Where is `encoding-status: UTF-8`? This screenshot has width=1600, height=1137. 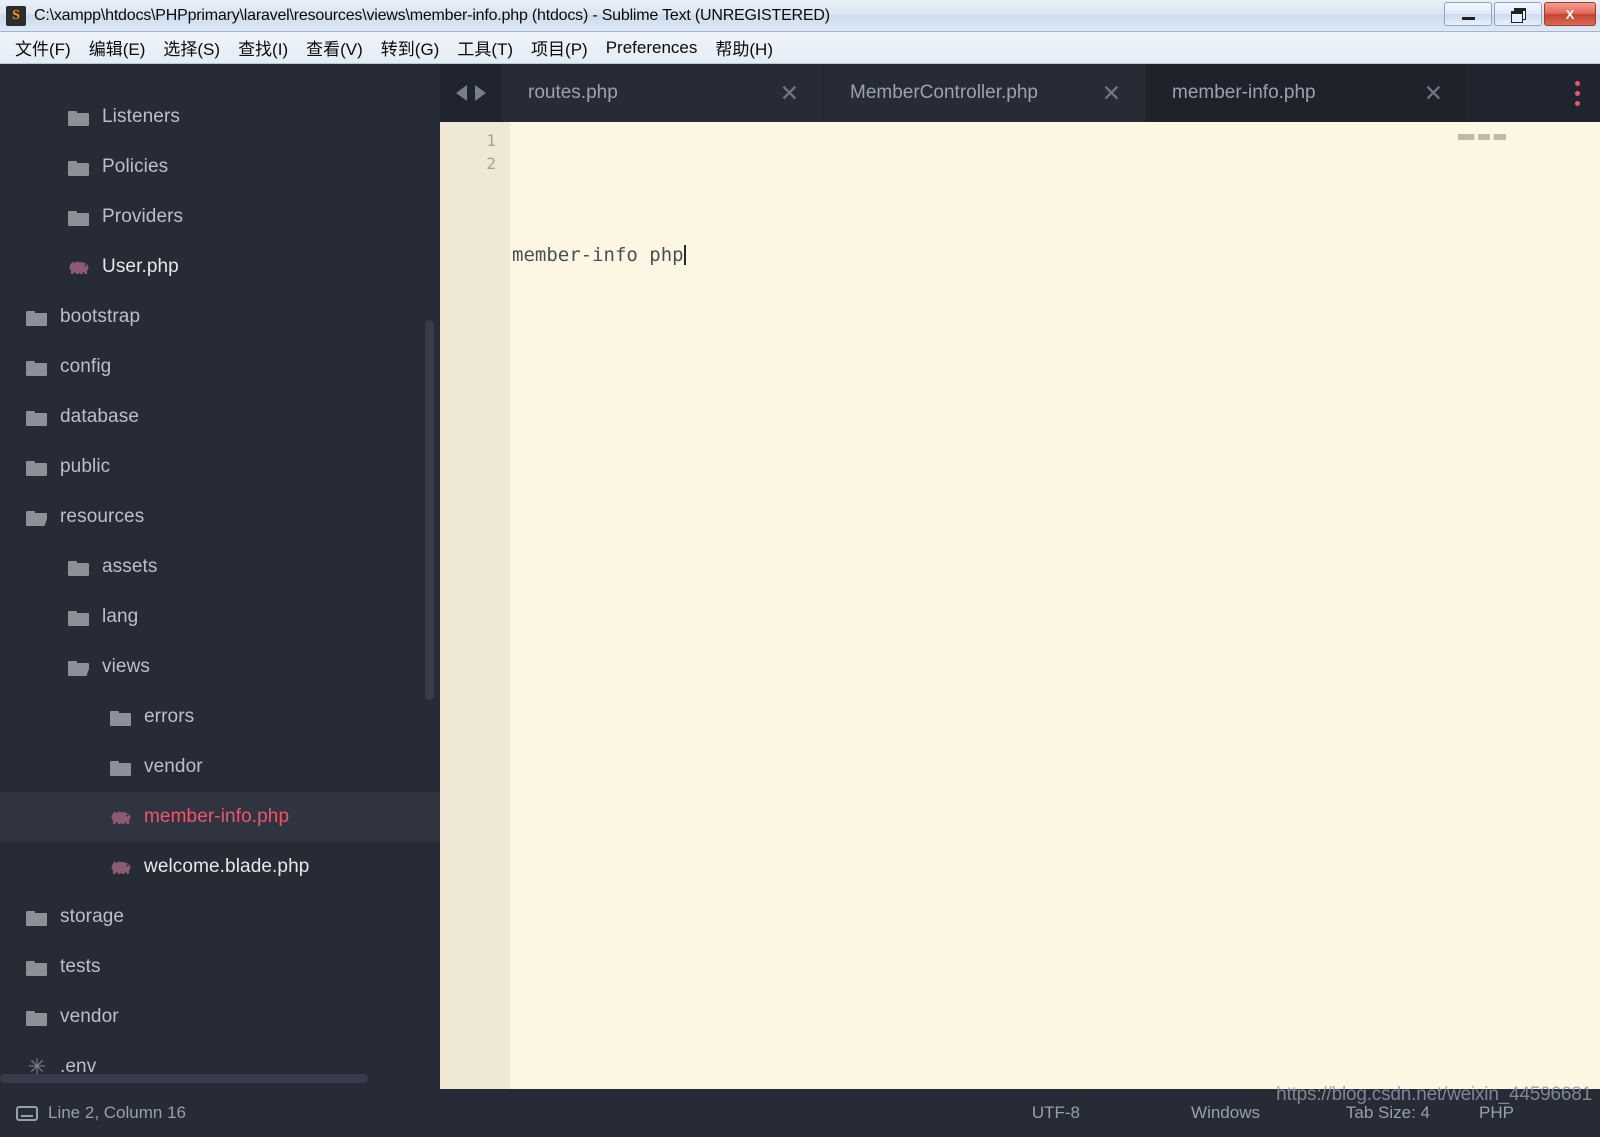 encoding-status: UTF-8 is located at coordinates (1056, 1113).